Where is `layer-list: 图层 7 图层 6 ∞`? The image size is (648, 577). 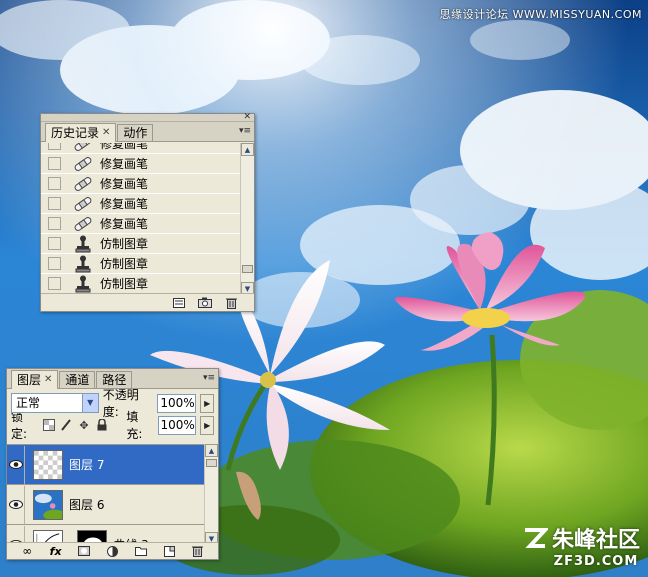
layer-list: 图层 7 图层 6 ∞ is located at coordinates (105, 494).